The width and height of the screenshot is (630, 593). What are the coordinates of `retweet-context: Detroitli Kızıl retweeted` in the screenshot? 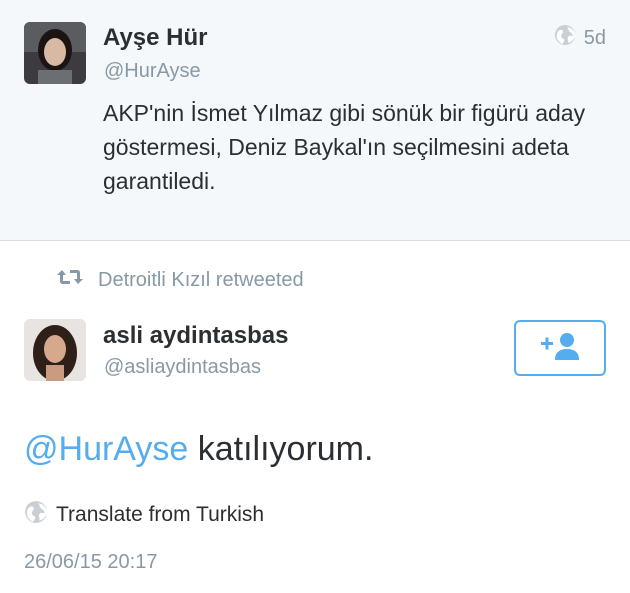 It's located at (180, 280).